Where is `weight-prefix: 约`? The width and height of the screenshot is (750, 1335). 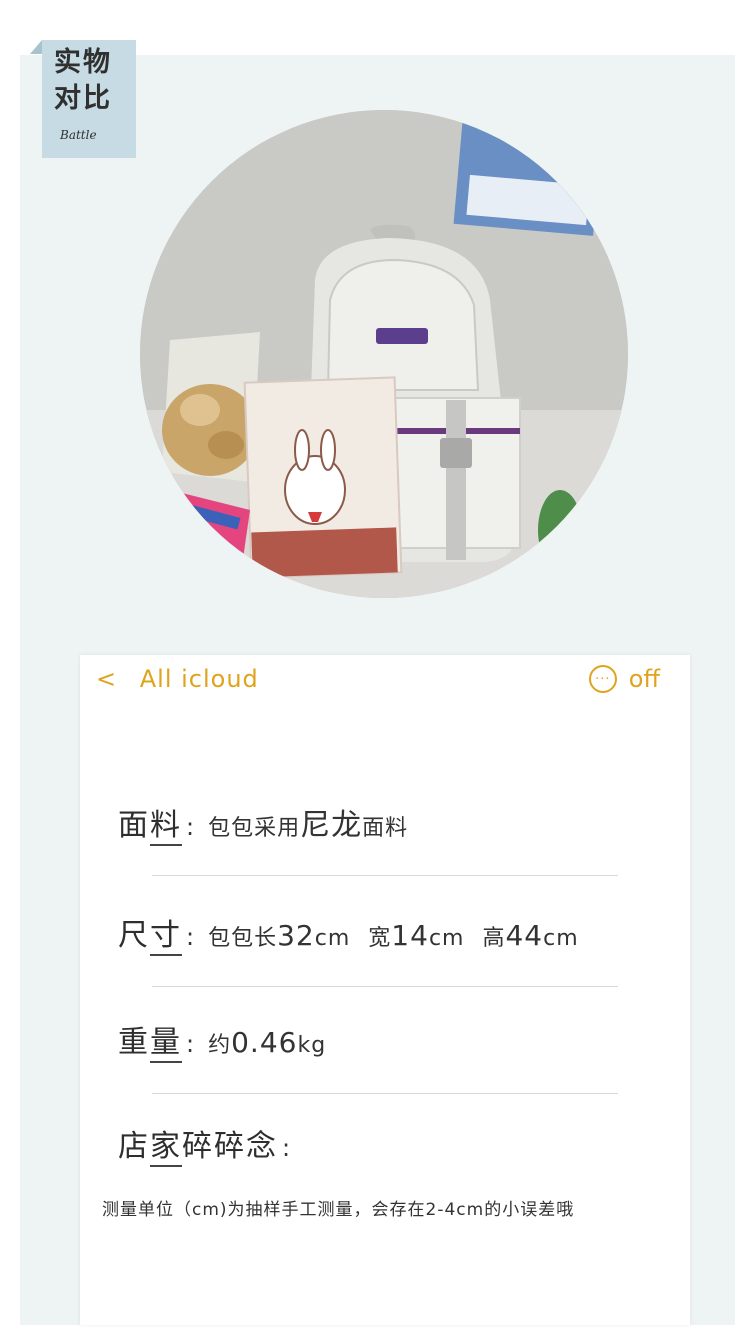 weight-prefix: 约 is located at coordinates (220, 1045).